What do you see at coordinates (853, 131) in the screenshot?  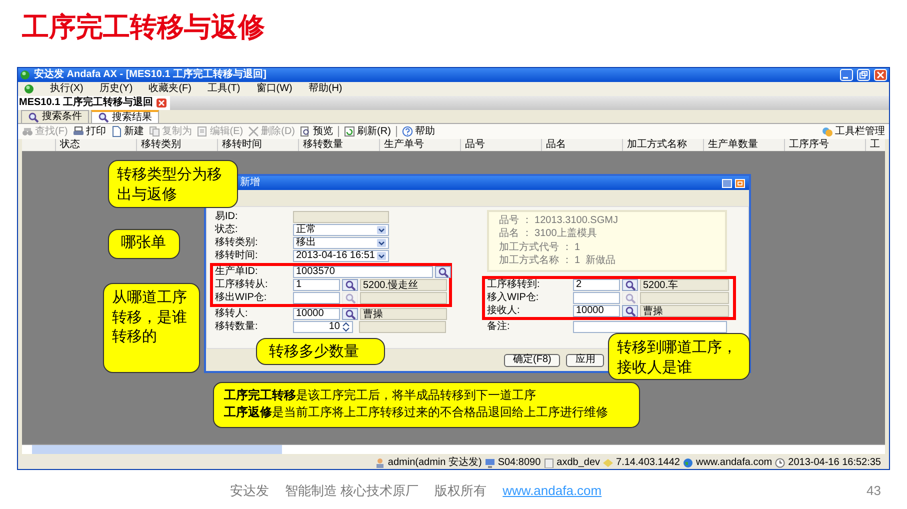 I see `toolbar-button: 工具栏管理` at bounding box center [853, 131].